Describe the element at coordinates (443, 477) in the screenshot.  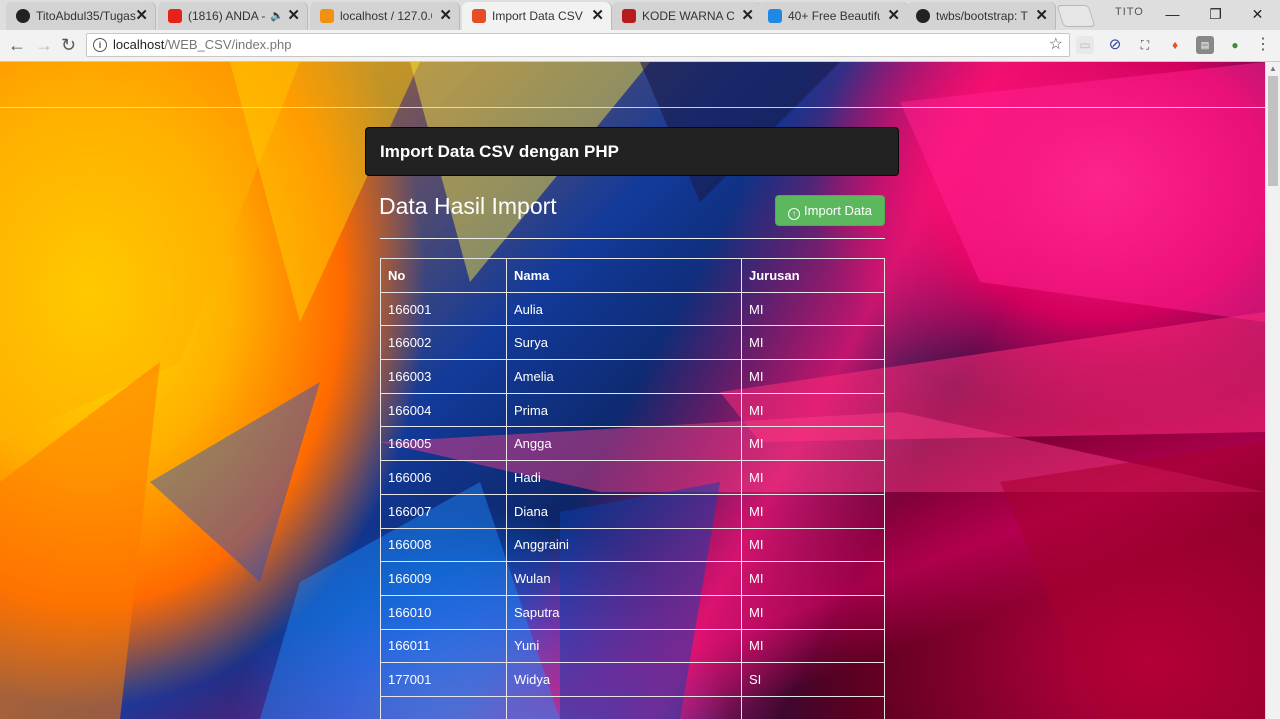
I see `cell-no: 166006` at that location.